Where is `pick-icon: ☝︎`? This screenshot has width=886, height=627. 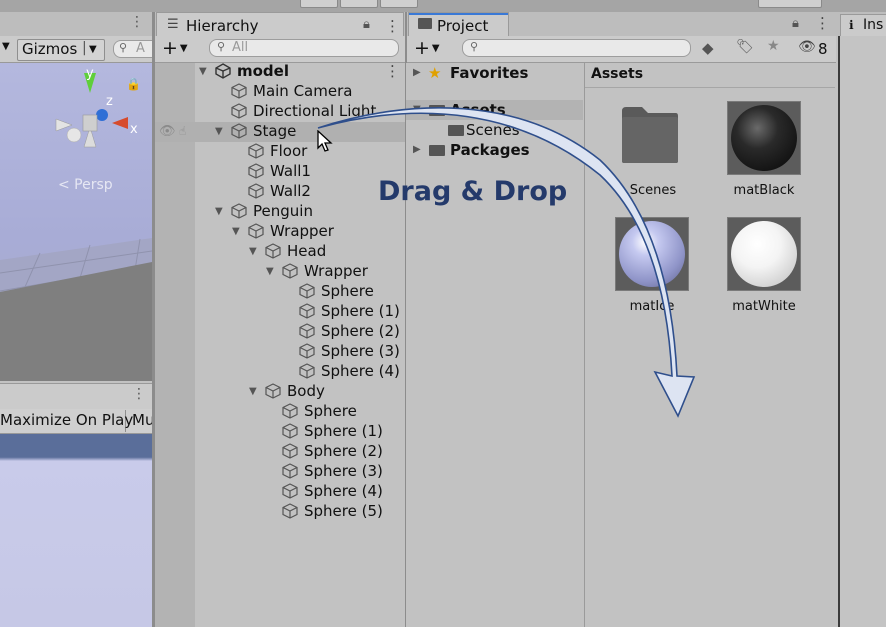 pick-icon: ☝︎ is located at coordinates (182, 131).